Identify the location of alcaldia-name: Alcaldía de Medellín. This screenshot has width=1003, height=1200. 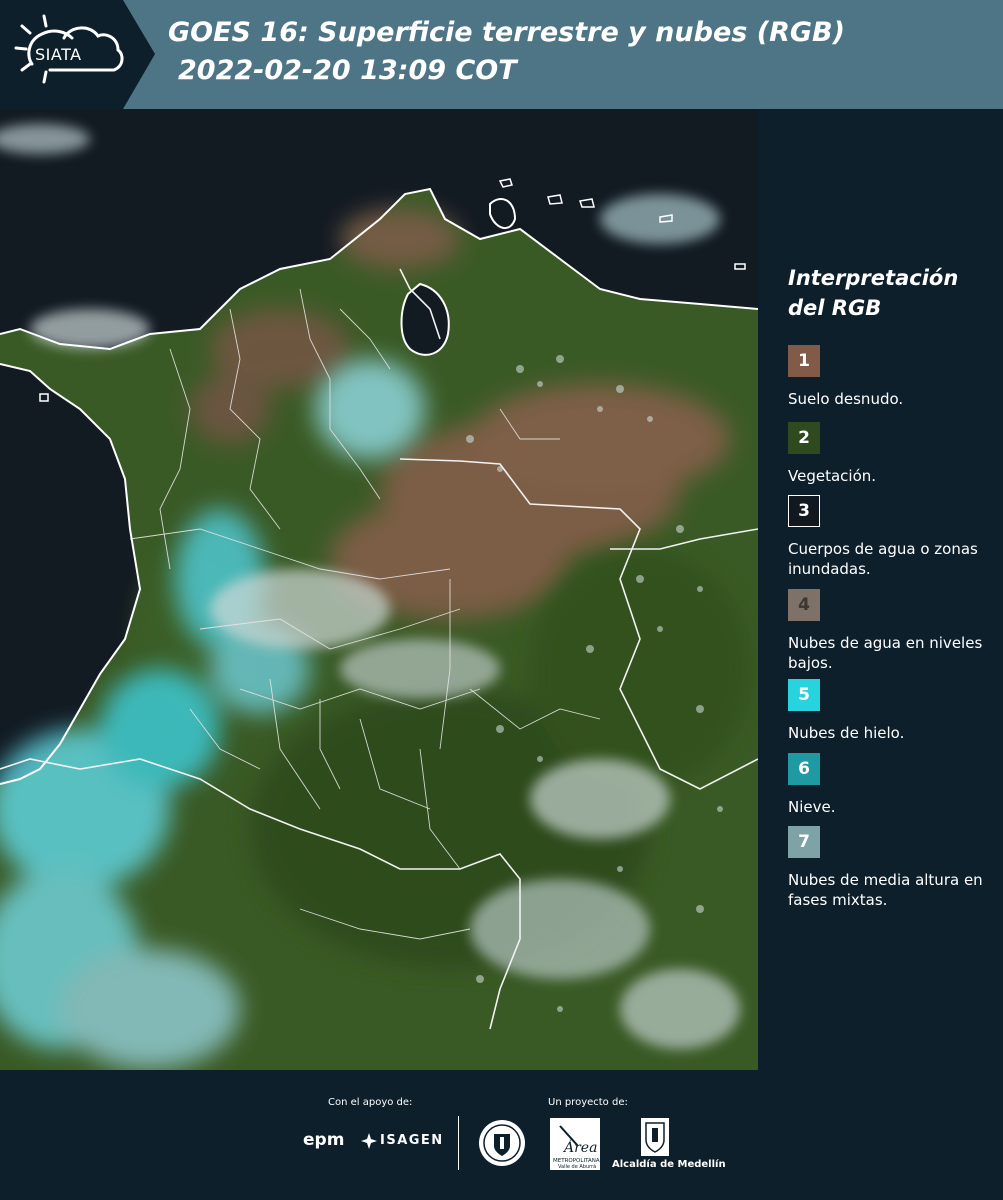
(669, 1164).